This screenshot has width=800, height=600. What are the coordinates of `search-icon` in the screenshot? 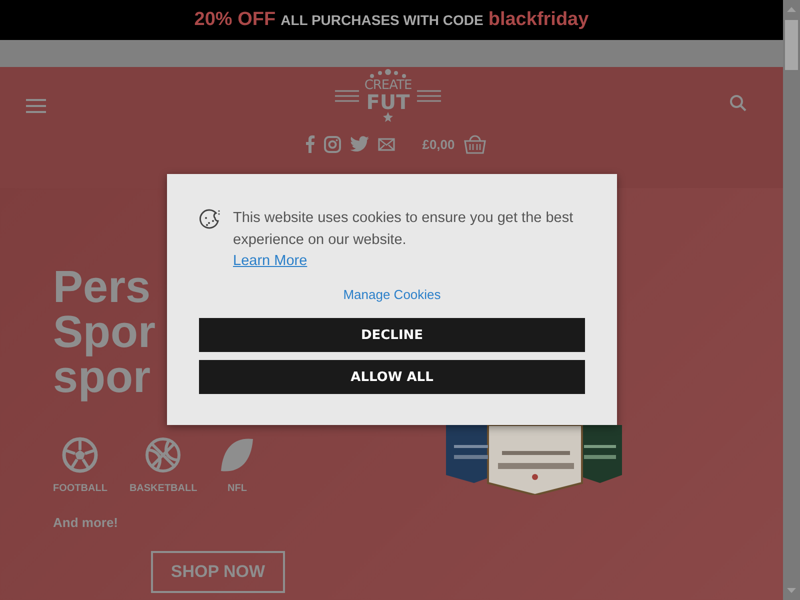 It's located at (738, 103).